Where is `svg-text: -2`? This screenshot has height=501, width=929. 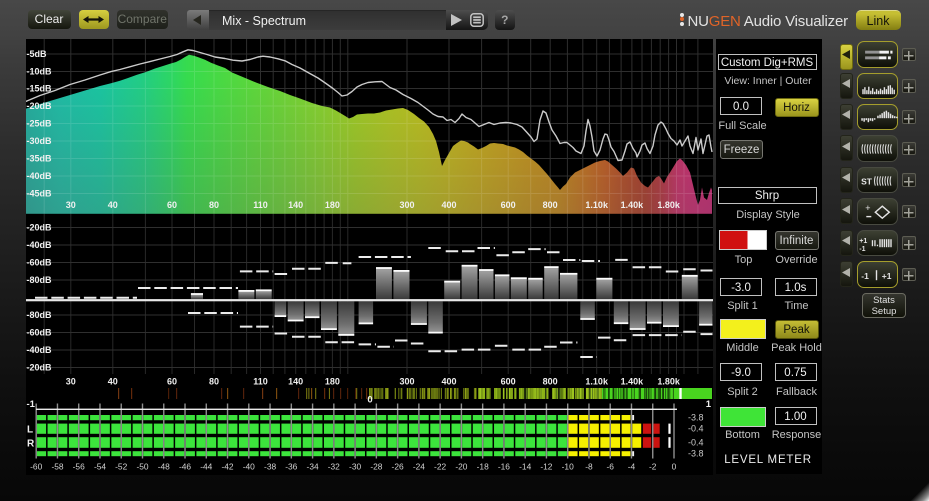
svg-text: -2 is located at coordinates (653, 467).